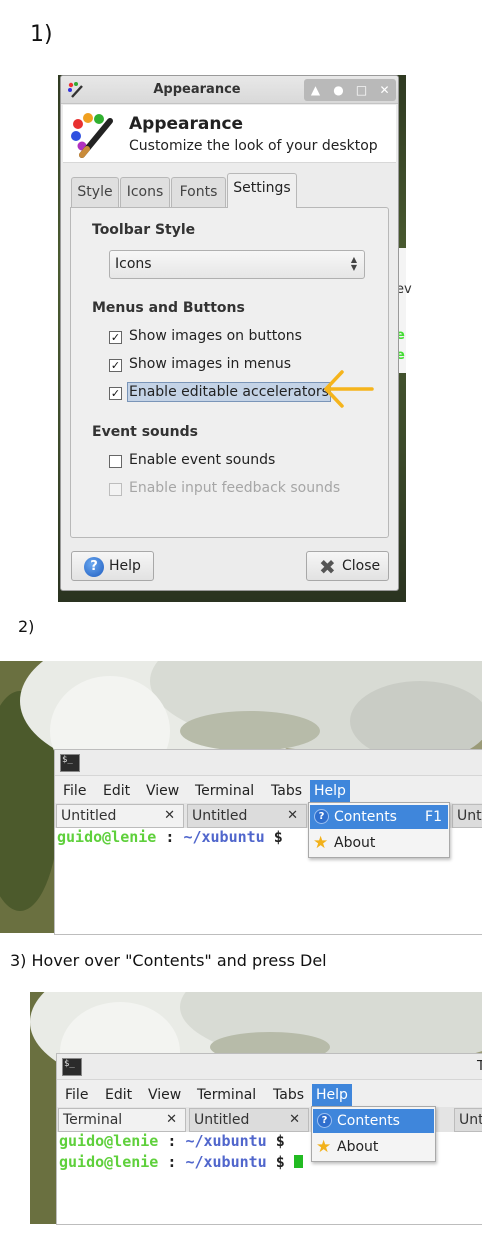  Describe the element at coordinates (433, 817) in the screenshot. I see `menu-item-accelerator: F1` at that location.